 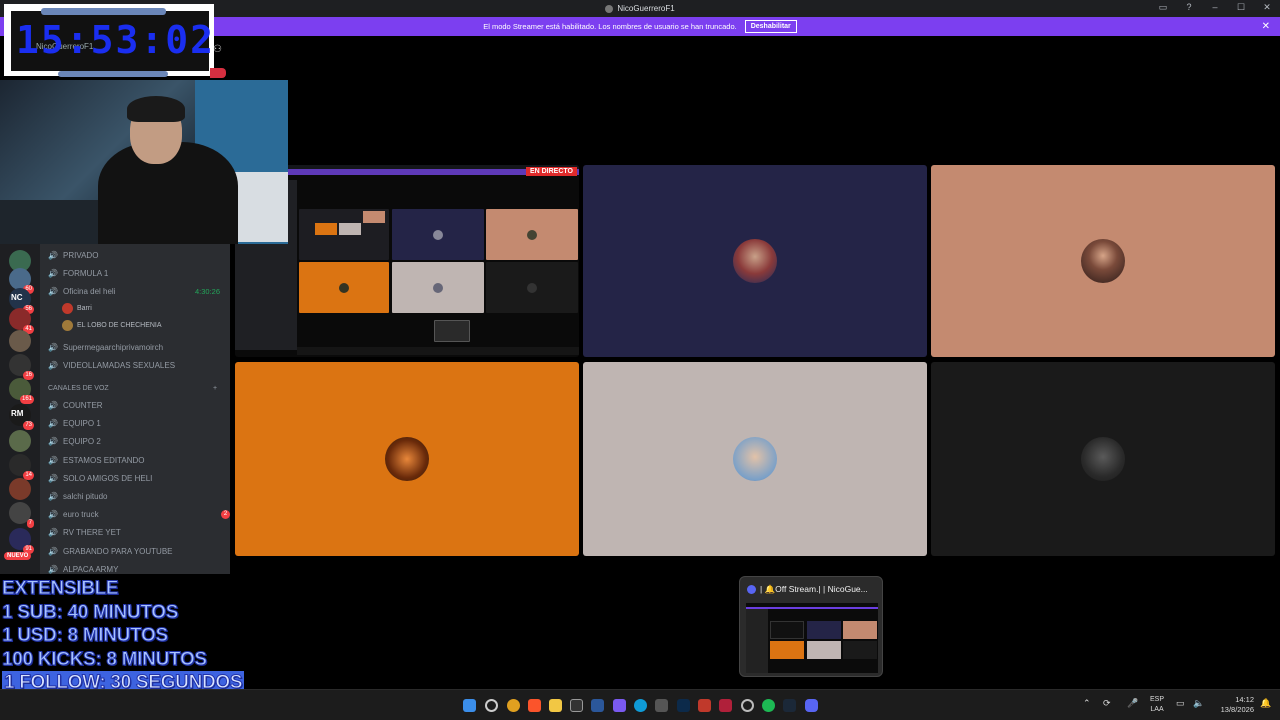 I want to click on spotify-icon, so click(x=768, y=705).